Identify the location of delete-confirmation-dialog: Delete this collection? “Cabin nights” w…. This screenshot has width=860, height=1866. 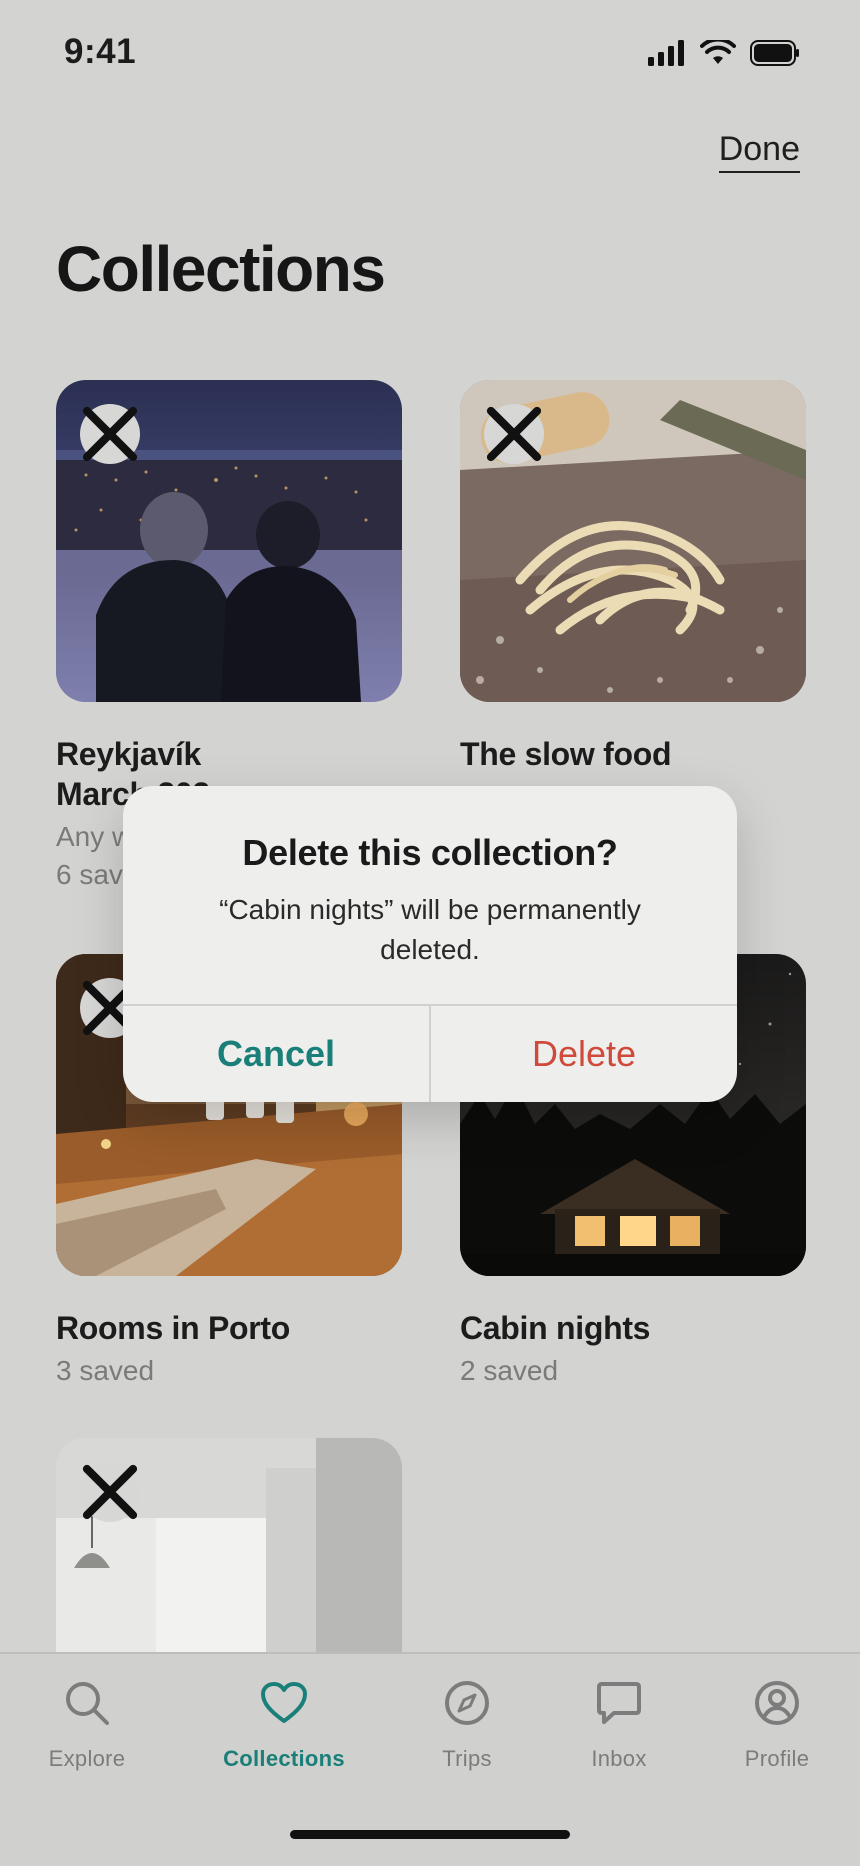
(430, 944).